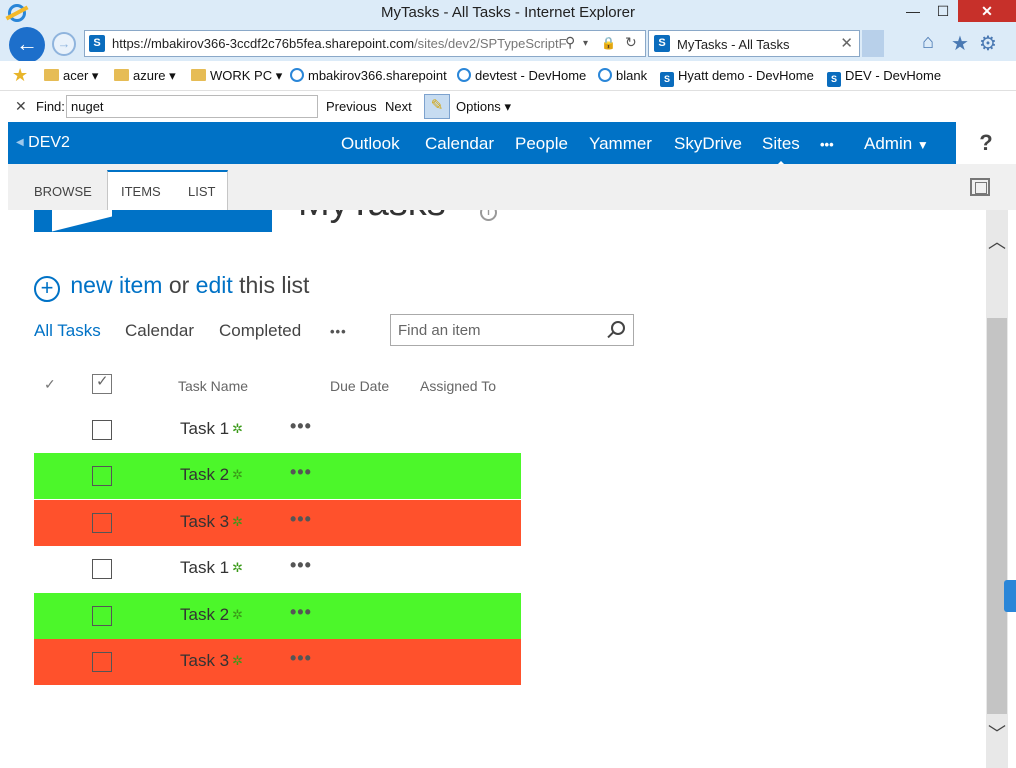 The height and width of the screenshot is (768, 1016). Describe the element at coordinates (483, 107) in the screenshot. I see `find-options-button: Options ▾` at that location.